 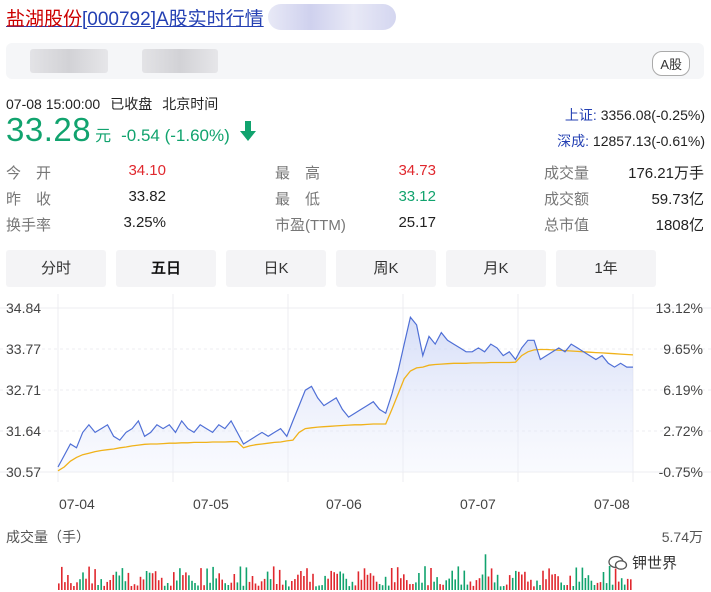 I want to click on tab-daily-k: 日K, so click(x=276, y=268).